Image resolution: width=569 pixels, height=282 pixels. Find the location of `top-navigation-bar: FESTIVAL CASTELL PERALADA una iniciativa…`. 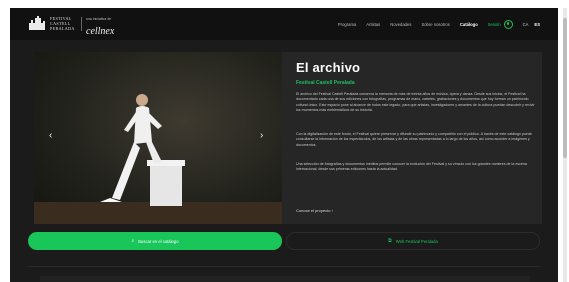

top-navigation-bar: FESTIVAL CASTELL PERALADA una iniciativa… is located at coordinates (284, 24).